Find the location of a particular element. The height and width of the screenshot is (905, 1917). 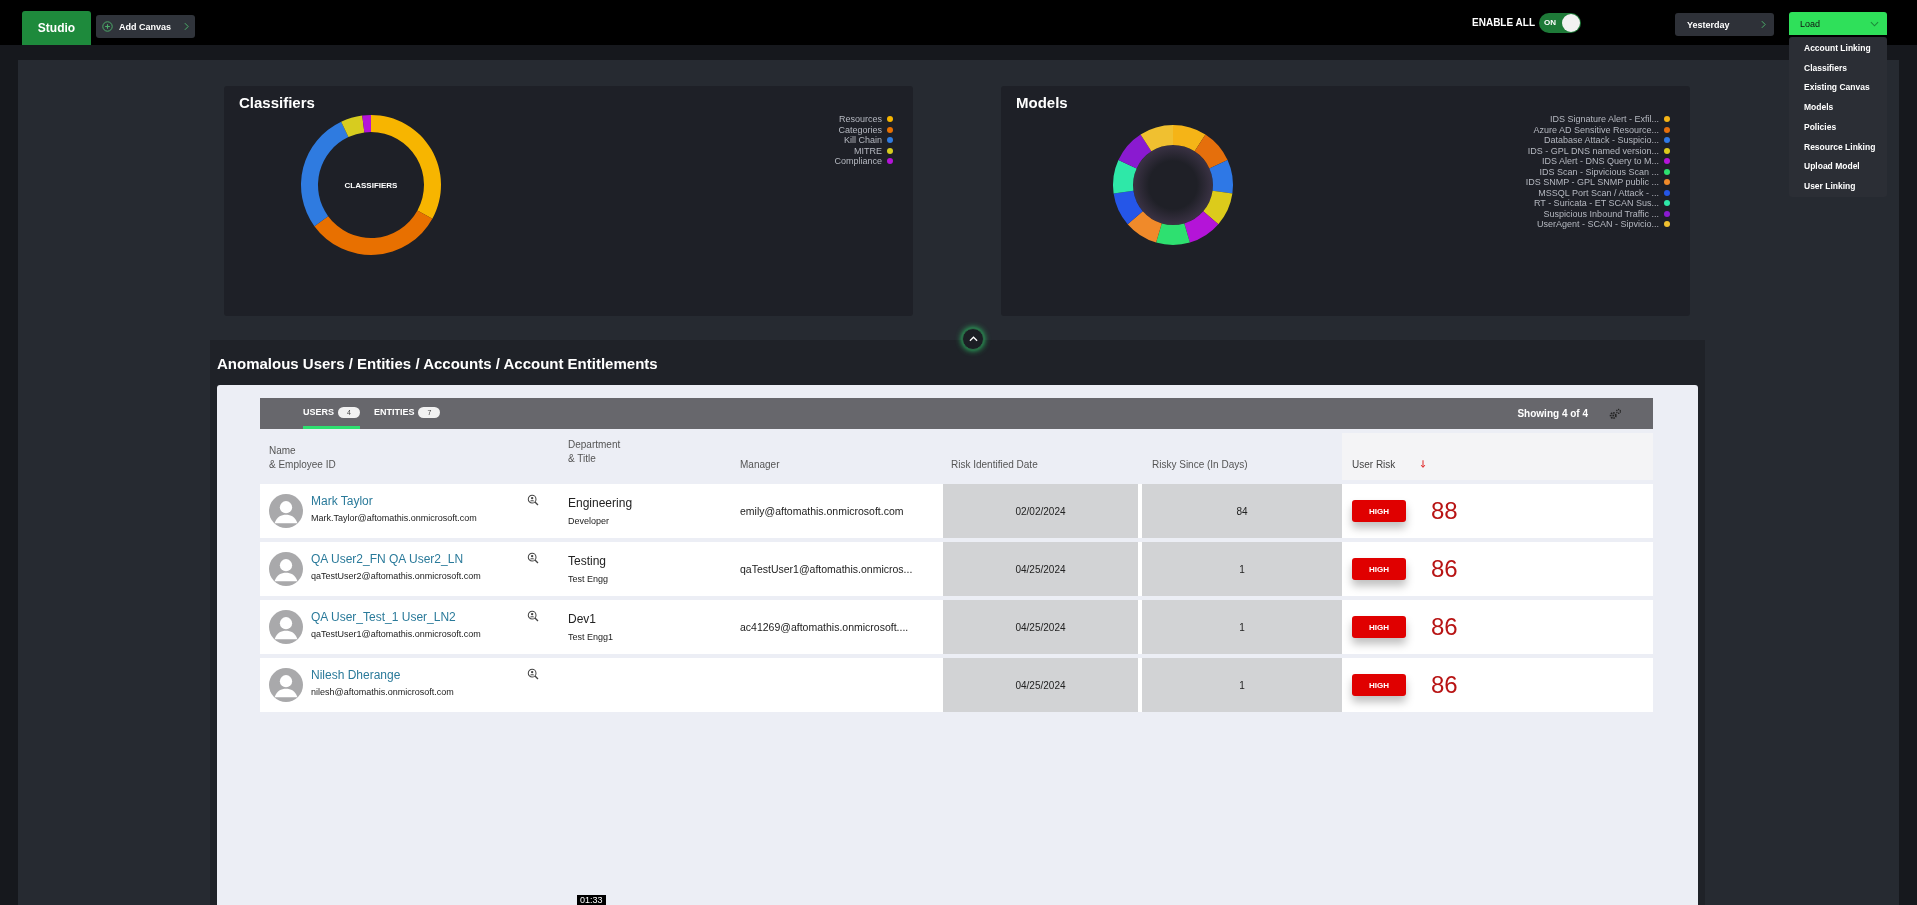

legend-label: Resources is located at coordinates (860, 119).